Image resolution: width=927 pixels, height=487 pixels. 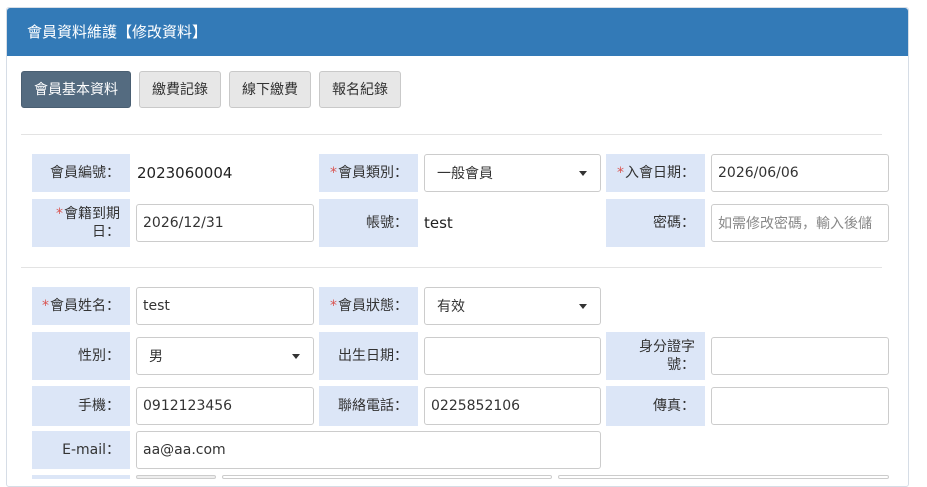 I want to click on tab-member-basic: 會員基本資料, so click(x=76, y=89).